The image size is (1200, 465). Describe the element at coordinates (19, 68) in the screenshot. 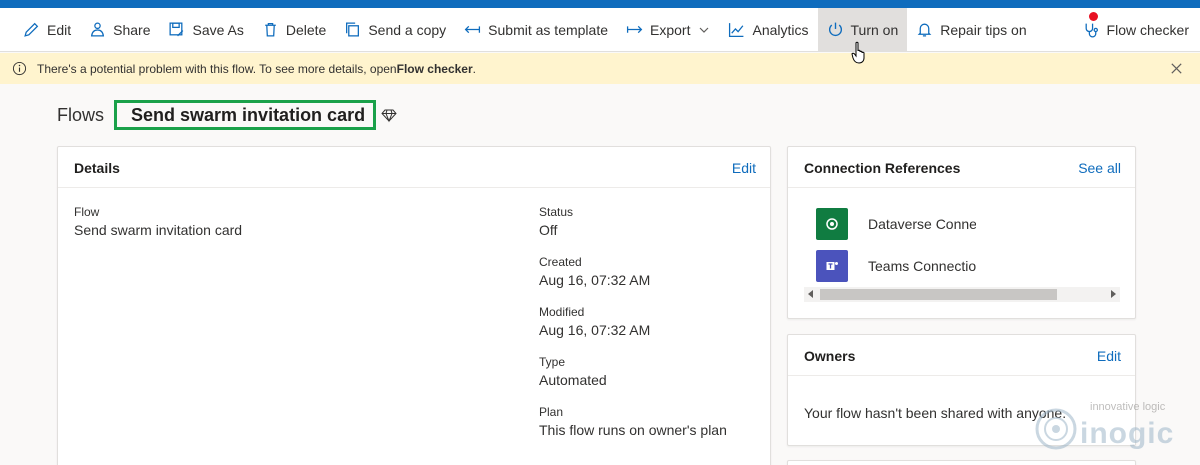

I see `info-icon` at that location.